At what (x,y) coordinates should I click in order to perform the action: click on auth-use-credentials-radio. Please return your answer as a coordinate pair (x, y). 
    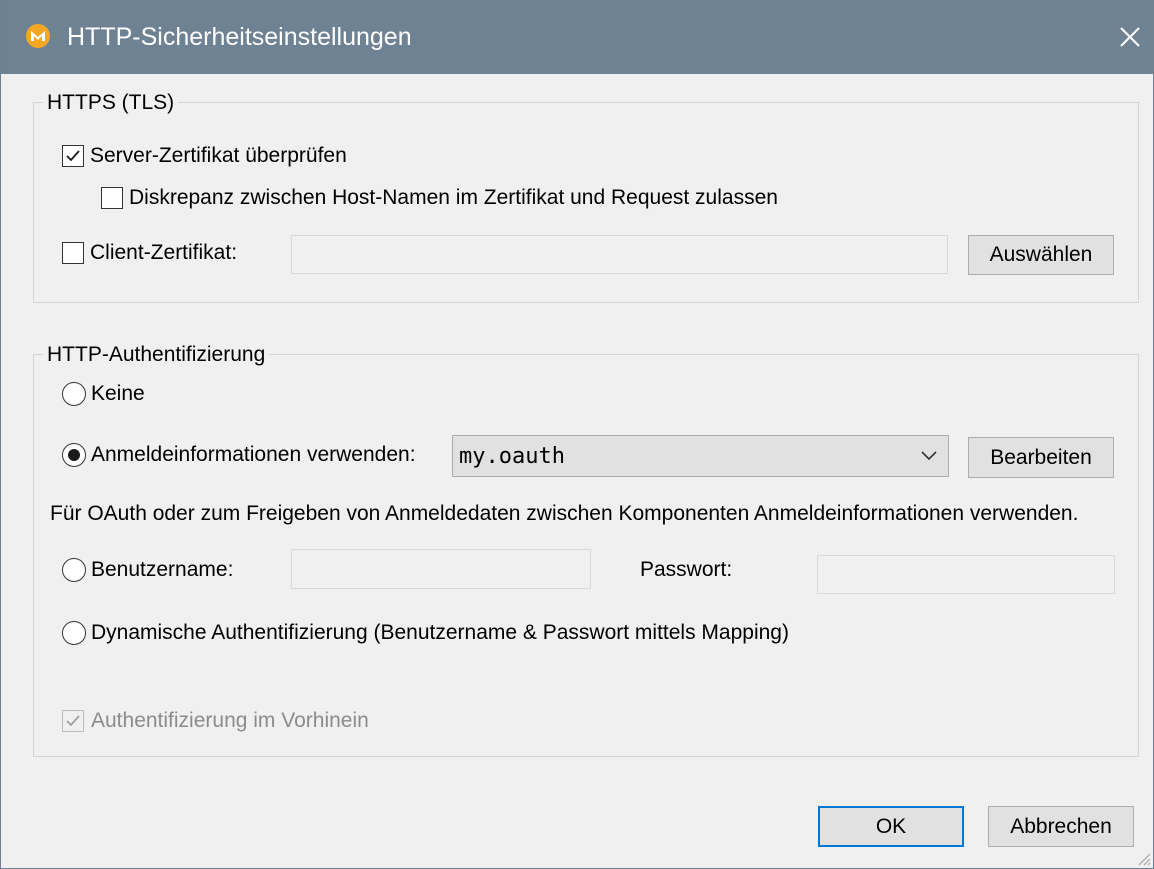
    Looking at the image, I should click on (74, 455).